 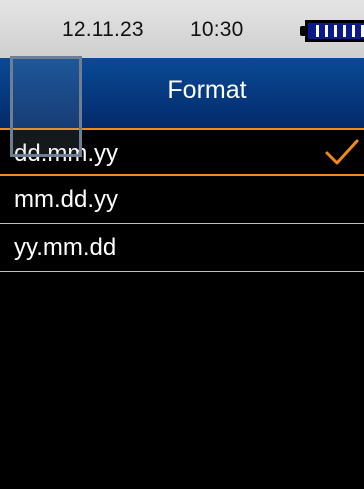 I want to click on format-option-label: yy.mm.dd, so click(x=65, y=247).